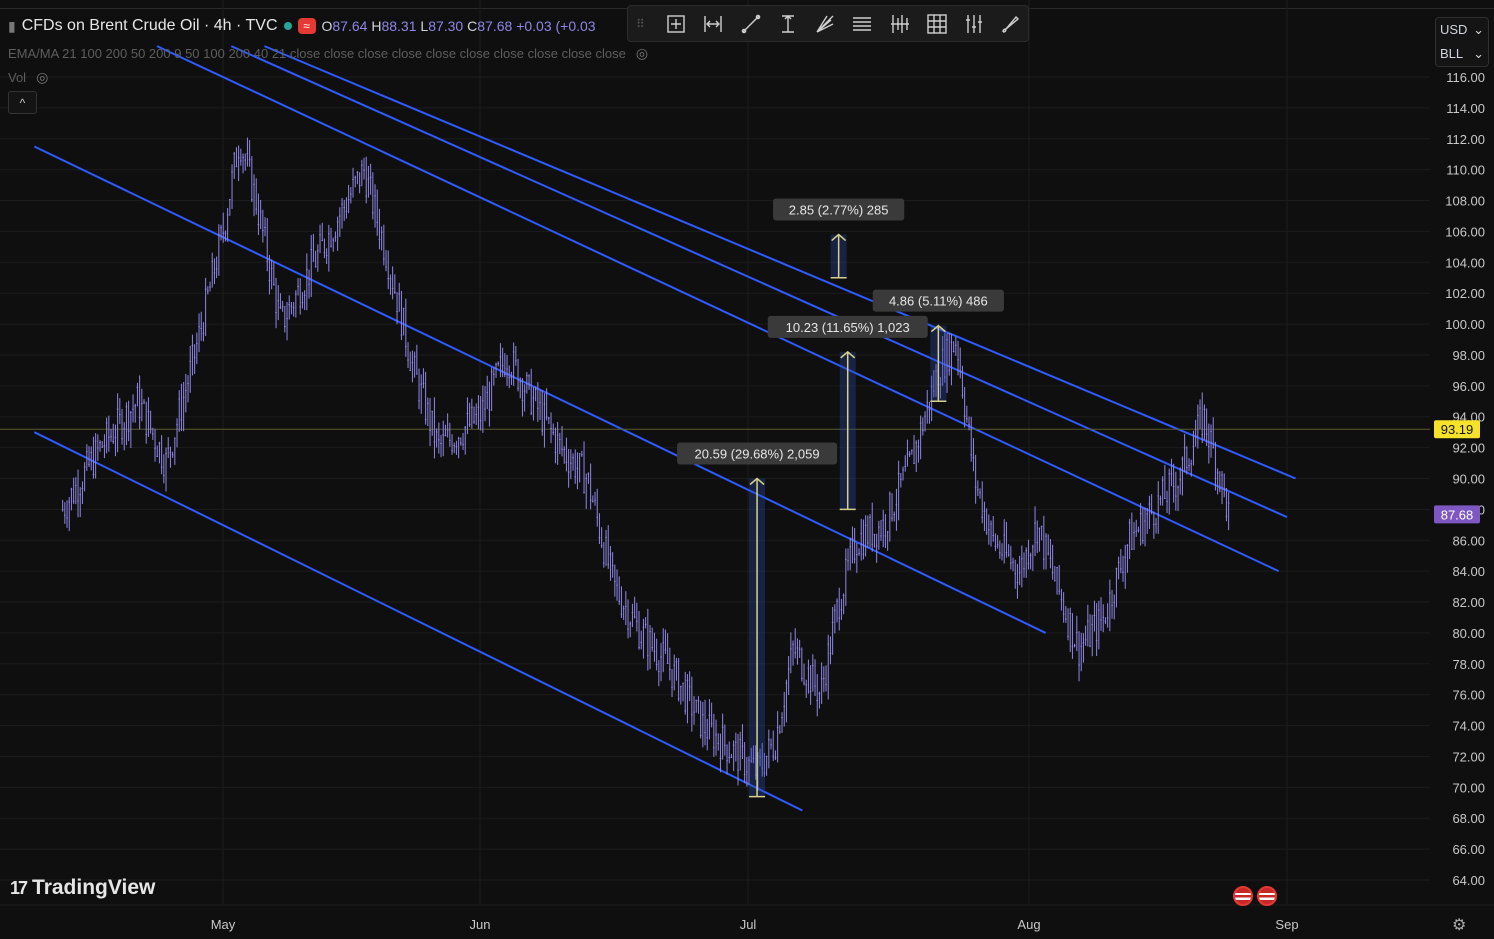 The height and width of the screenshot is (939, 1494). I want to click on trend-line-icon, so click(750, 24).